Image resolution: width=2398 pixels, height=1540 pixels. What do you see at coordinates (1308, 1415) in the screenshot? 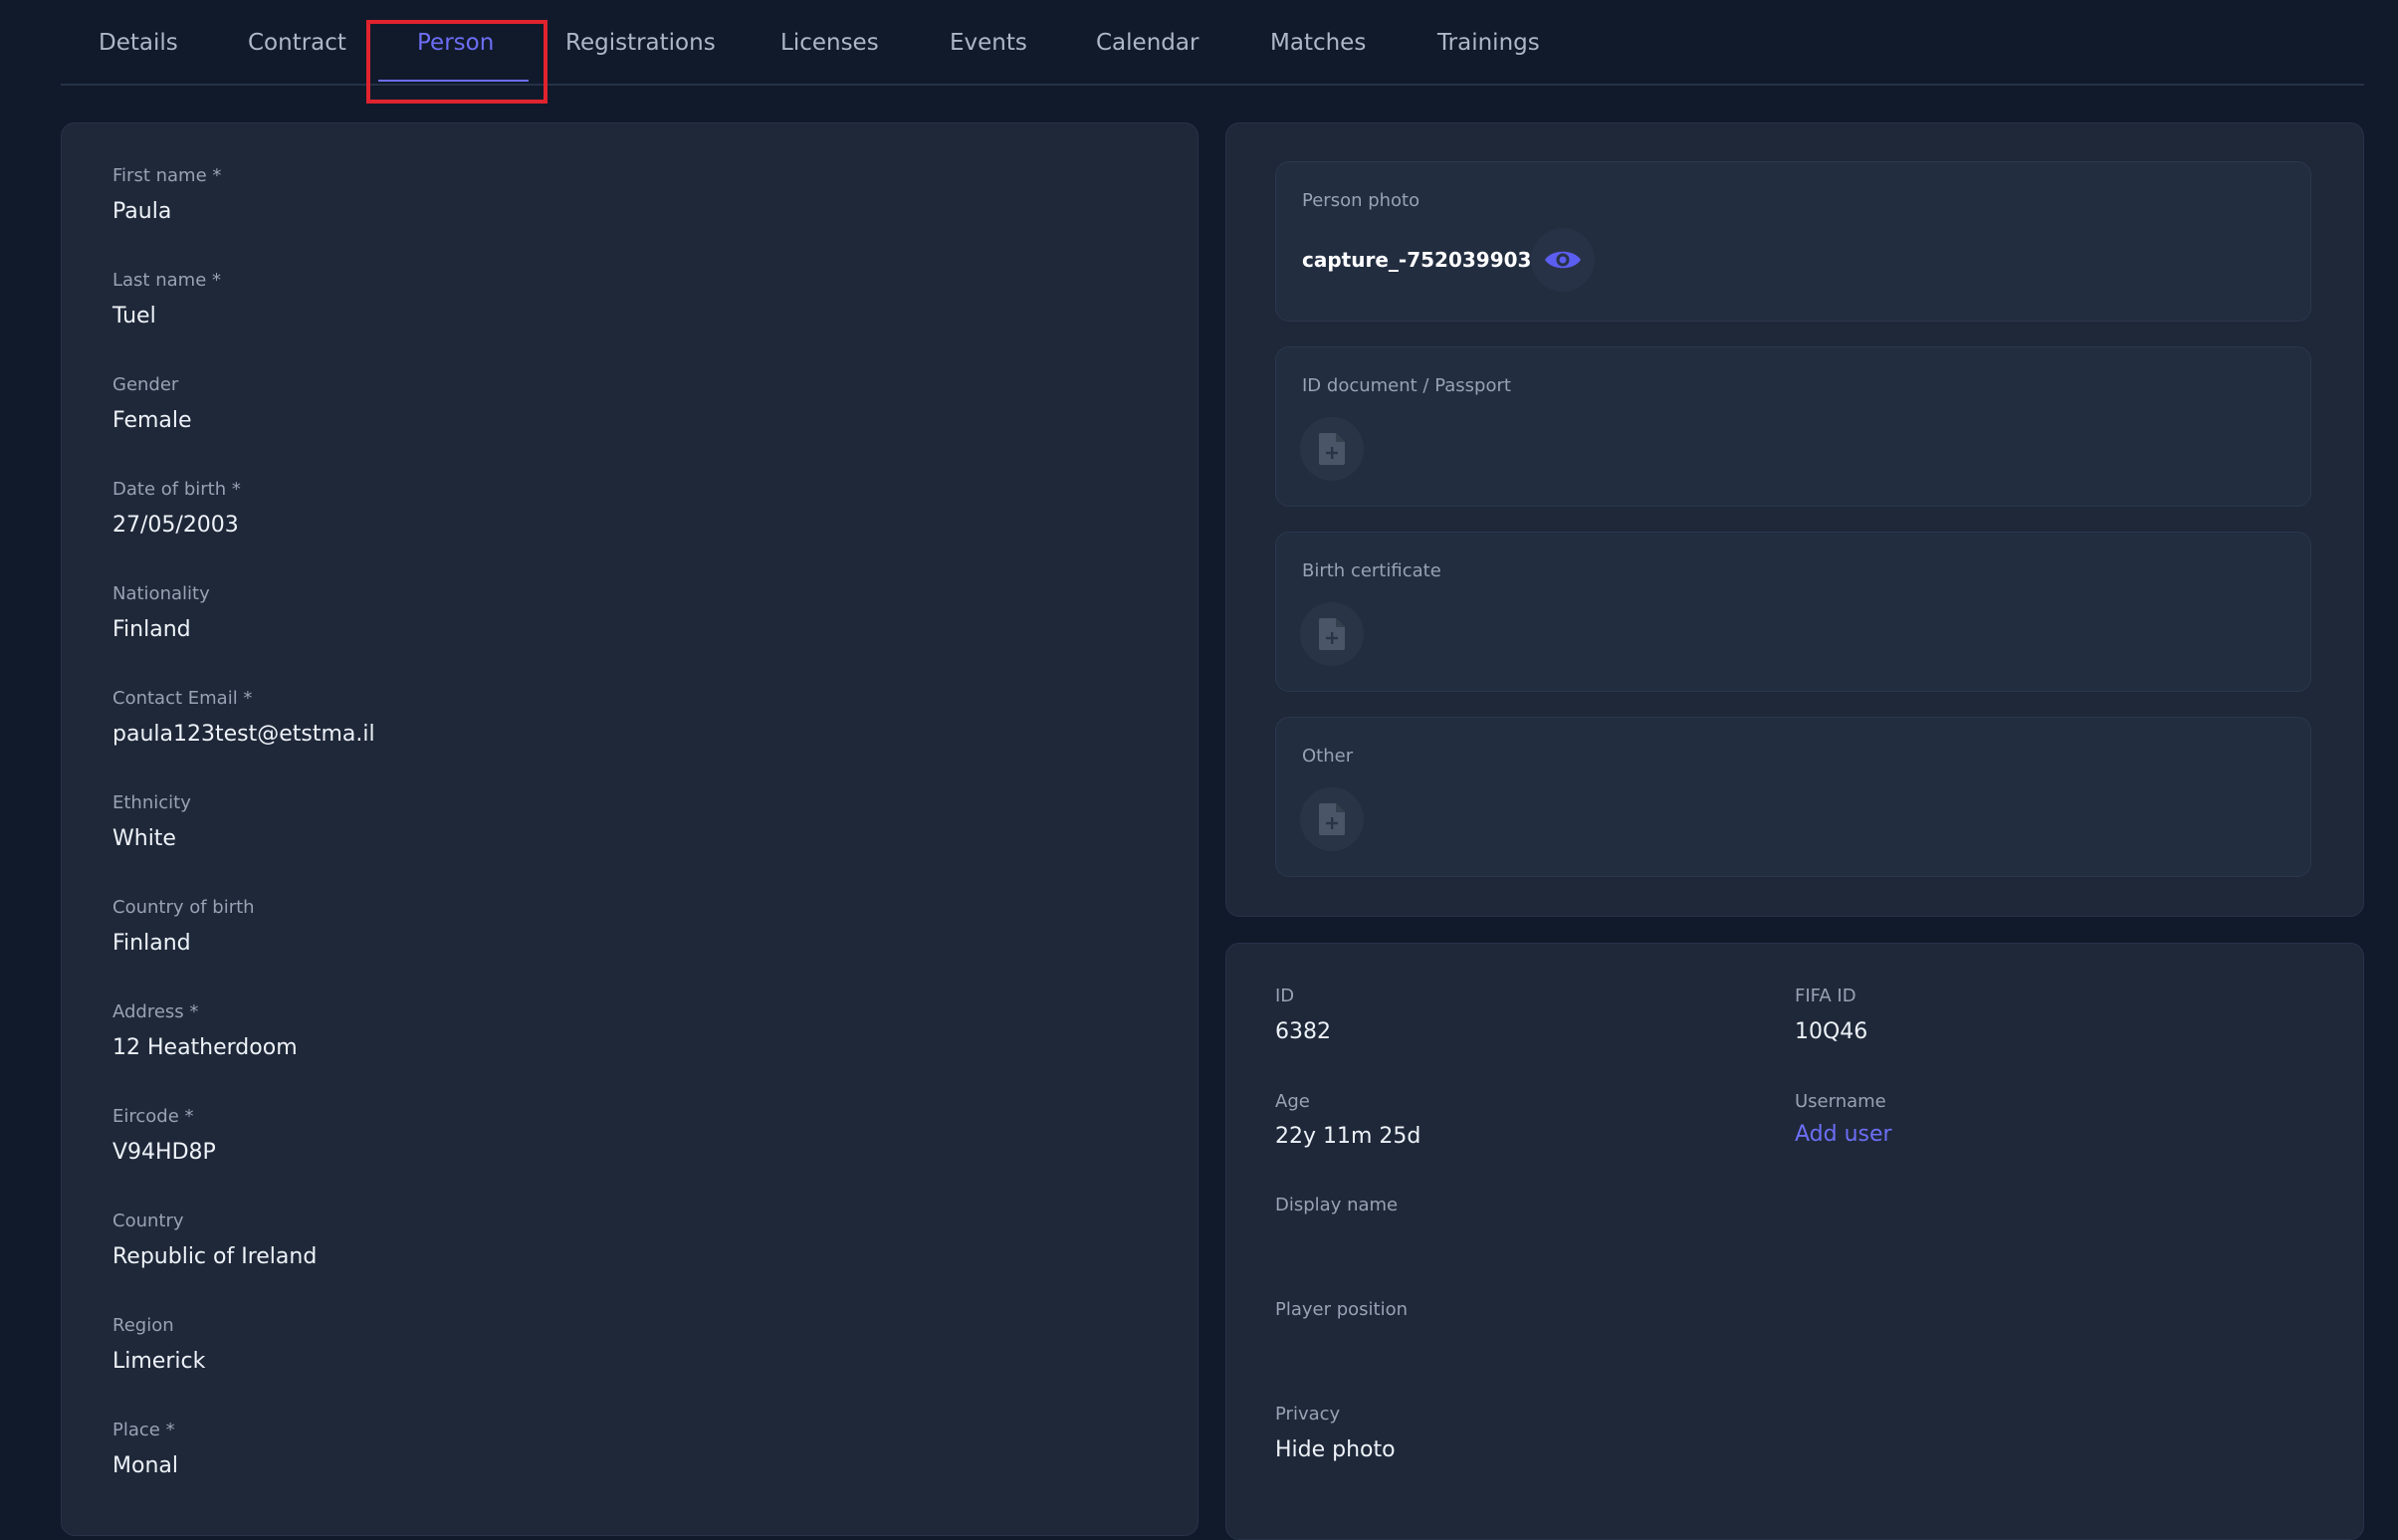
I see `privacy-label: Privacy` at bounding box center [1308, 1415].